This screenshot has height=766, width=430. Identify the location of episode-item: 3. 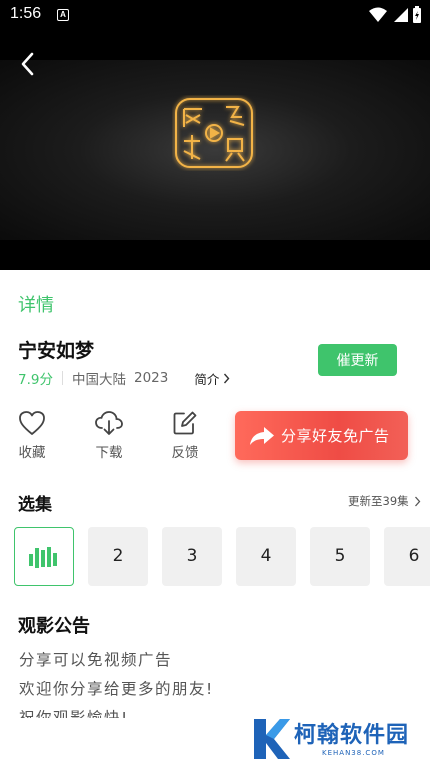
(192, 556).